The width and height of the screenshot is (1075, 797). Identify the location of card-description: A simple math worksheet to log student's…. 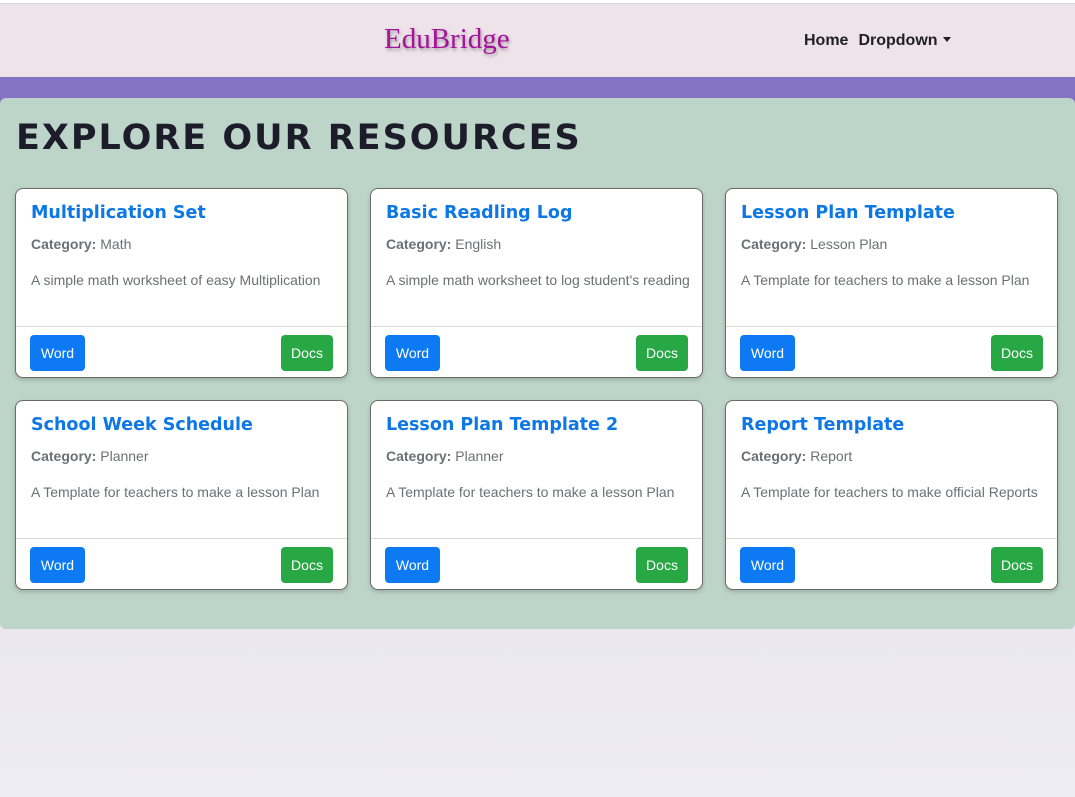
(538, 280).